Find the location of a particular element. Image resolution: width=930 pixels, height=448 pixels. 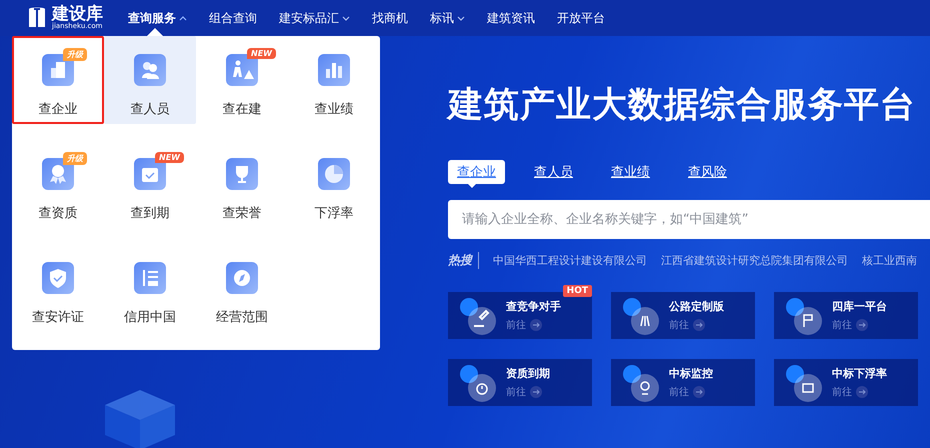

search-tab: 查风险 is located at coordinates (707, 172).